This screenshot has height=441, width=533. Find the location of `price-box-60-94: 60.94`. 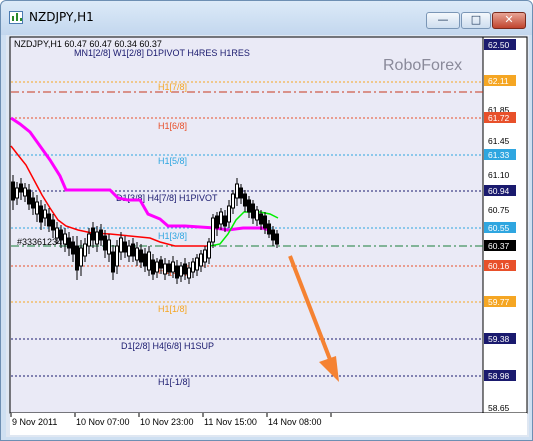

price-box-60-94: 60.94 is located at coordinates (499, 191).